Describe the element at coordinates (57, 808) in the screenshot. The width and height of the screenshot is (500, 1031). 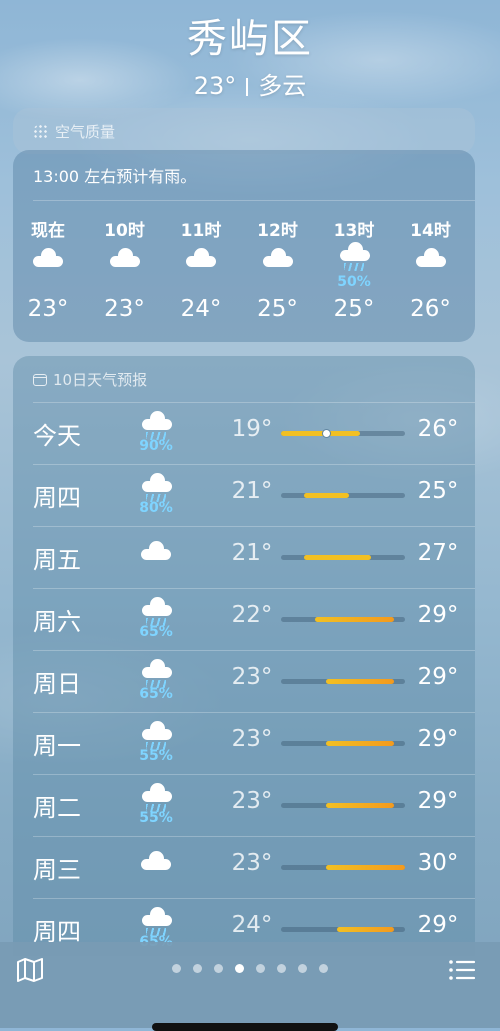
I see `day-label: 周二` at that location.